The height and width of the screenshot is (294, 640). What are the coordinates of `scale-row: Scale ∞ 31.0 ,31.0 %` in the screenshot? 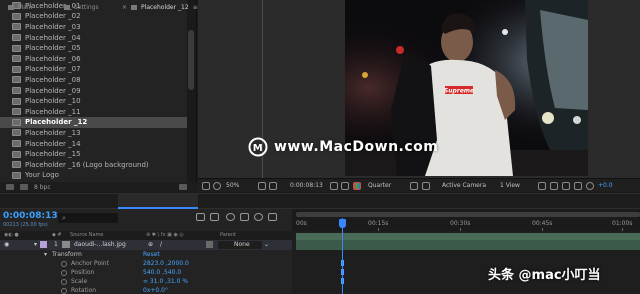 It's located at (146, 281).